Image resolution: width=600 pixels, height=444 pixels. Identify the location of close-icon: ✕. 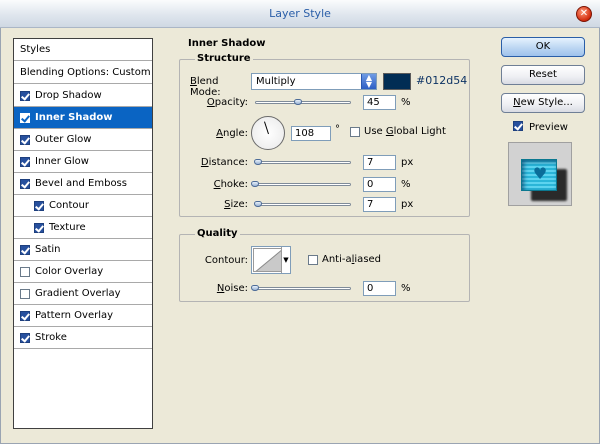
(584, 13).